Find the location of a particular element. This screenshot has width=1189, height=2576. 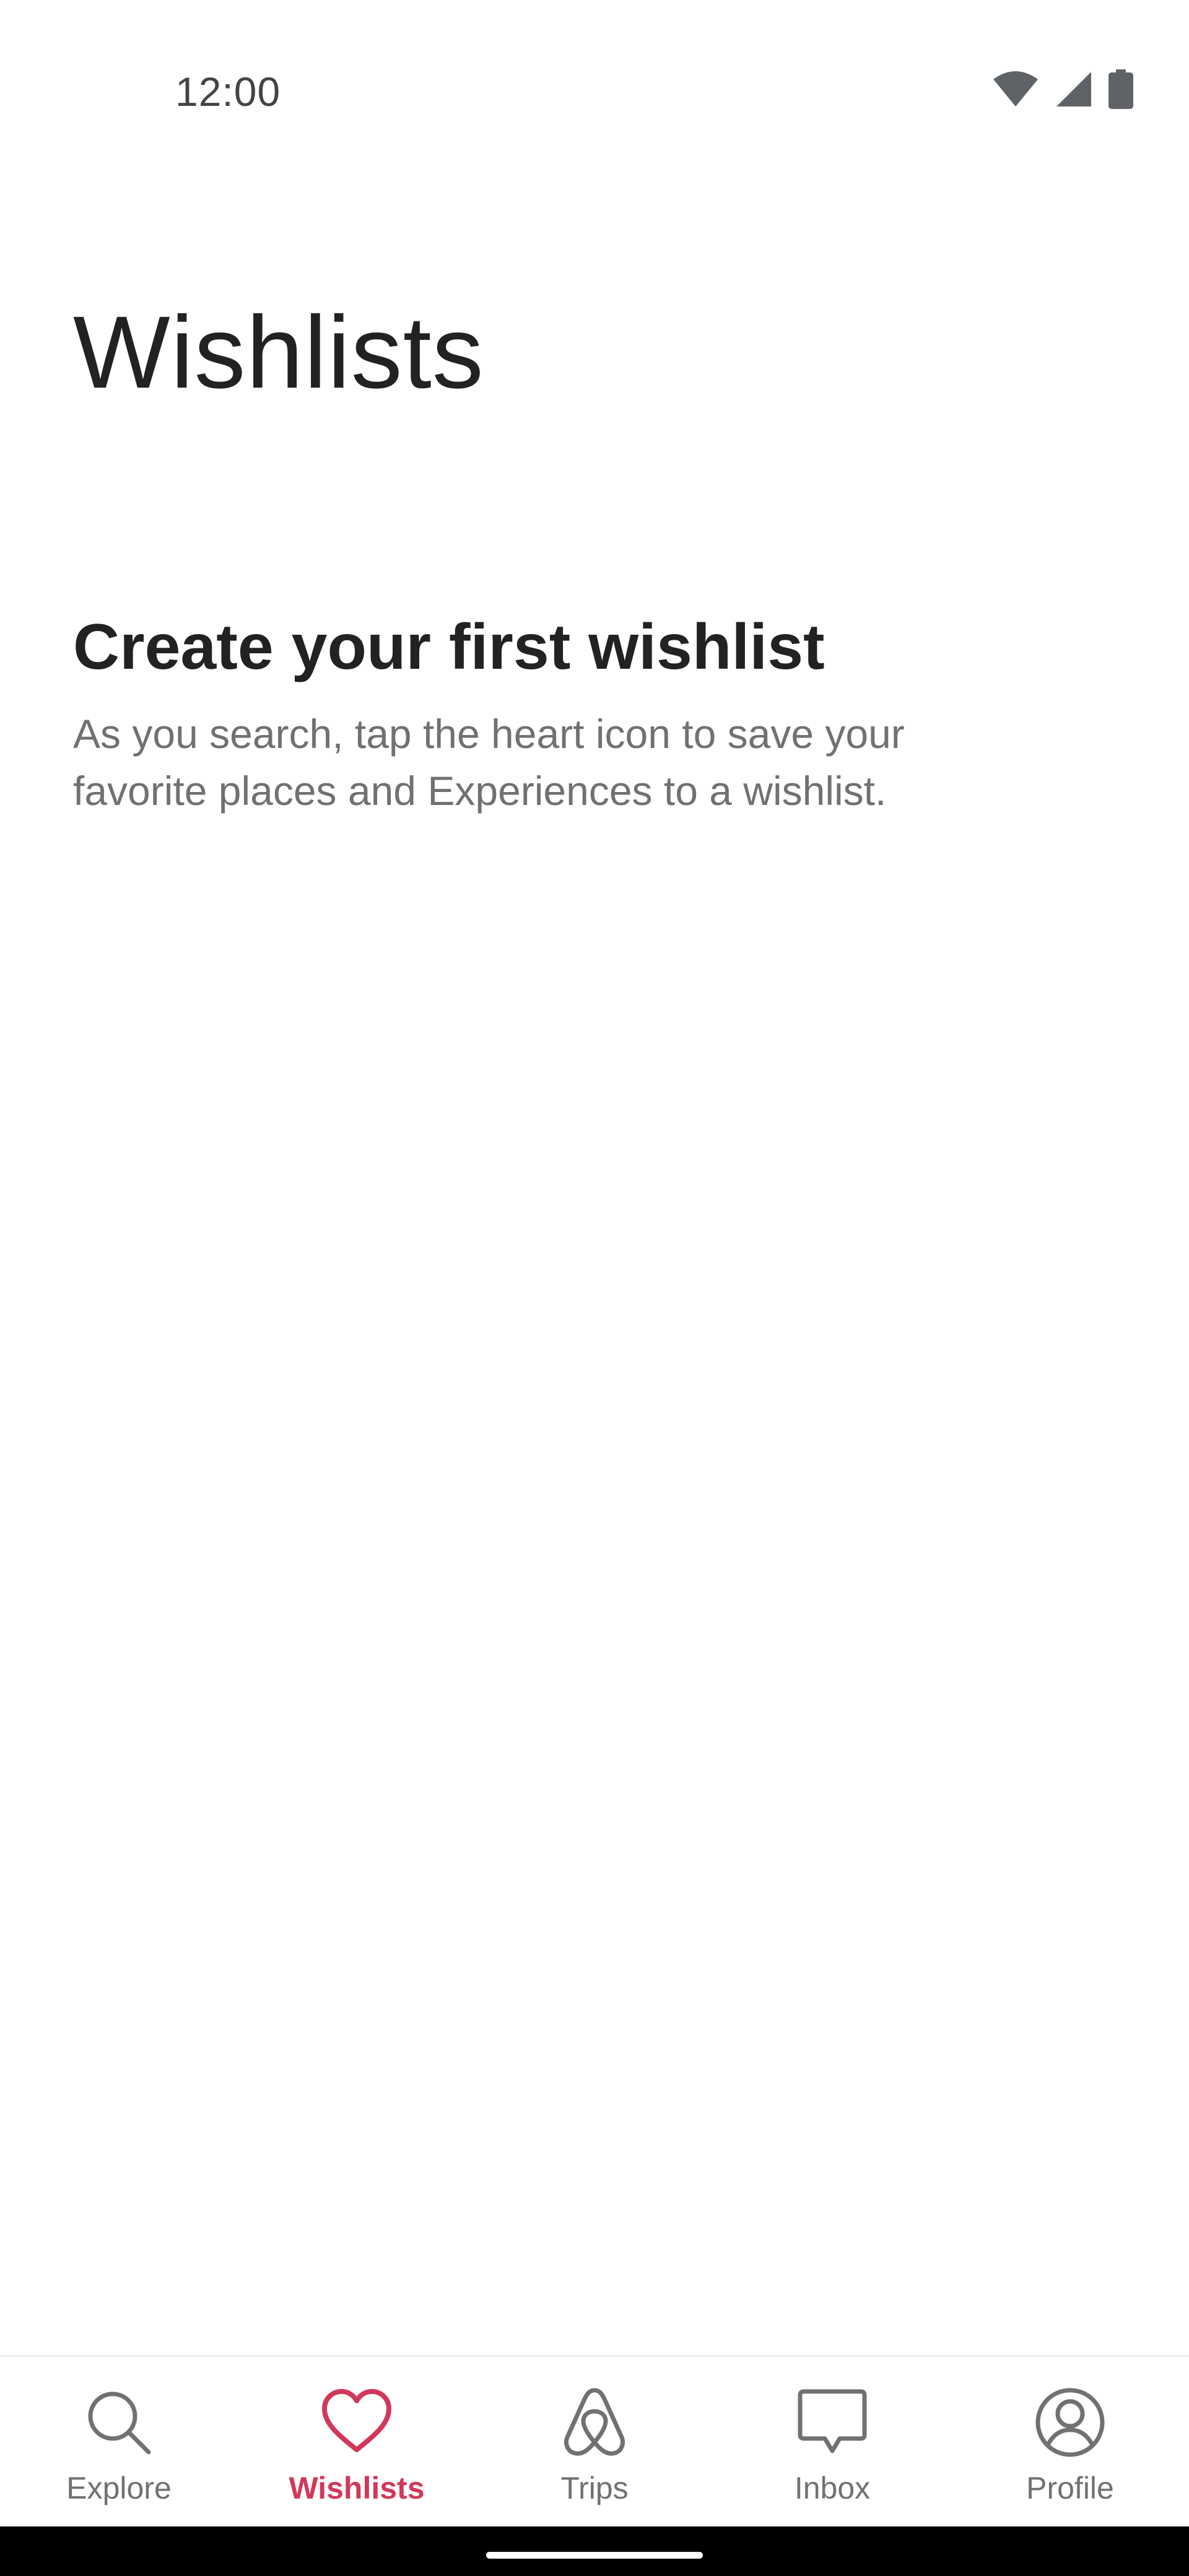

nav-label-explore: Explore is located at coordinates (119, 2488).